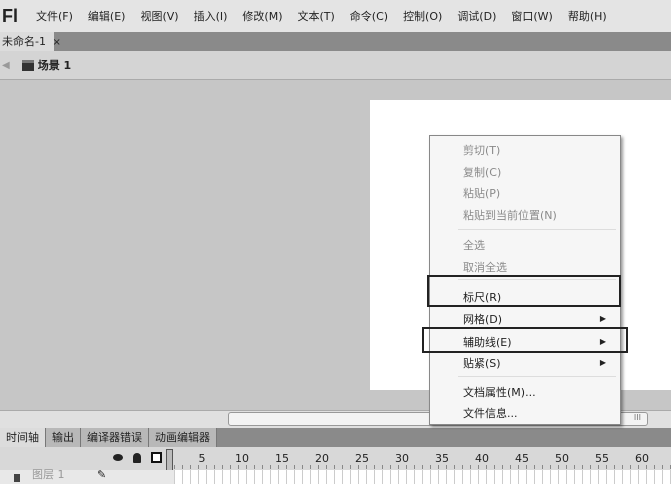 The width and height of the screenshot is (671, 484). Describe the element at coordinates (369, 16) in the screenshot. I see `menu-commands: 命令(C)` at that location.